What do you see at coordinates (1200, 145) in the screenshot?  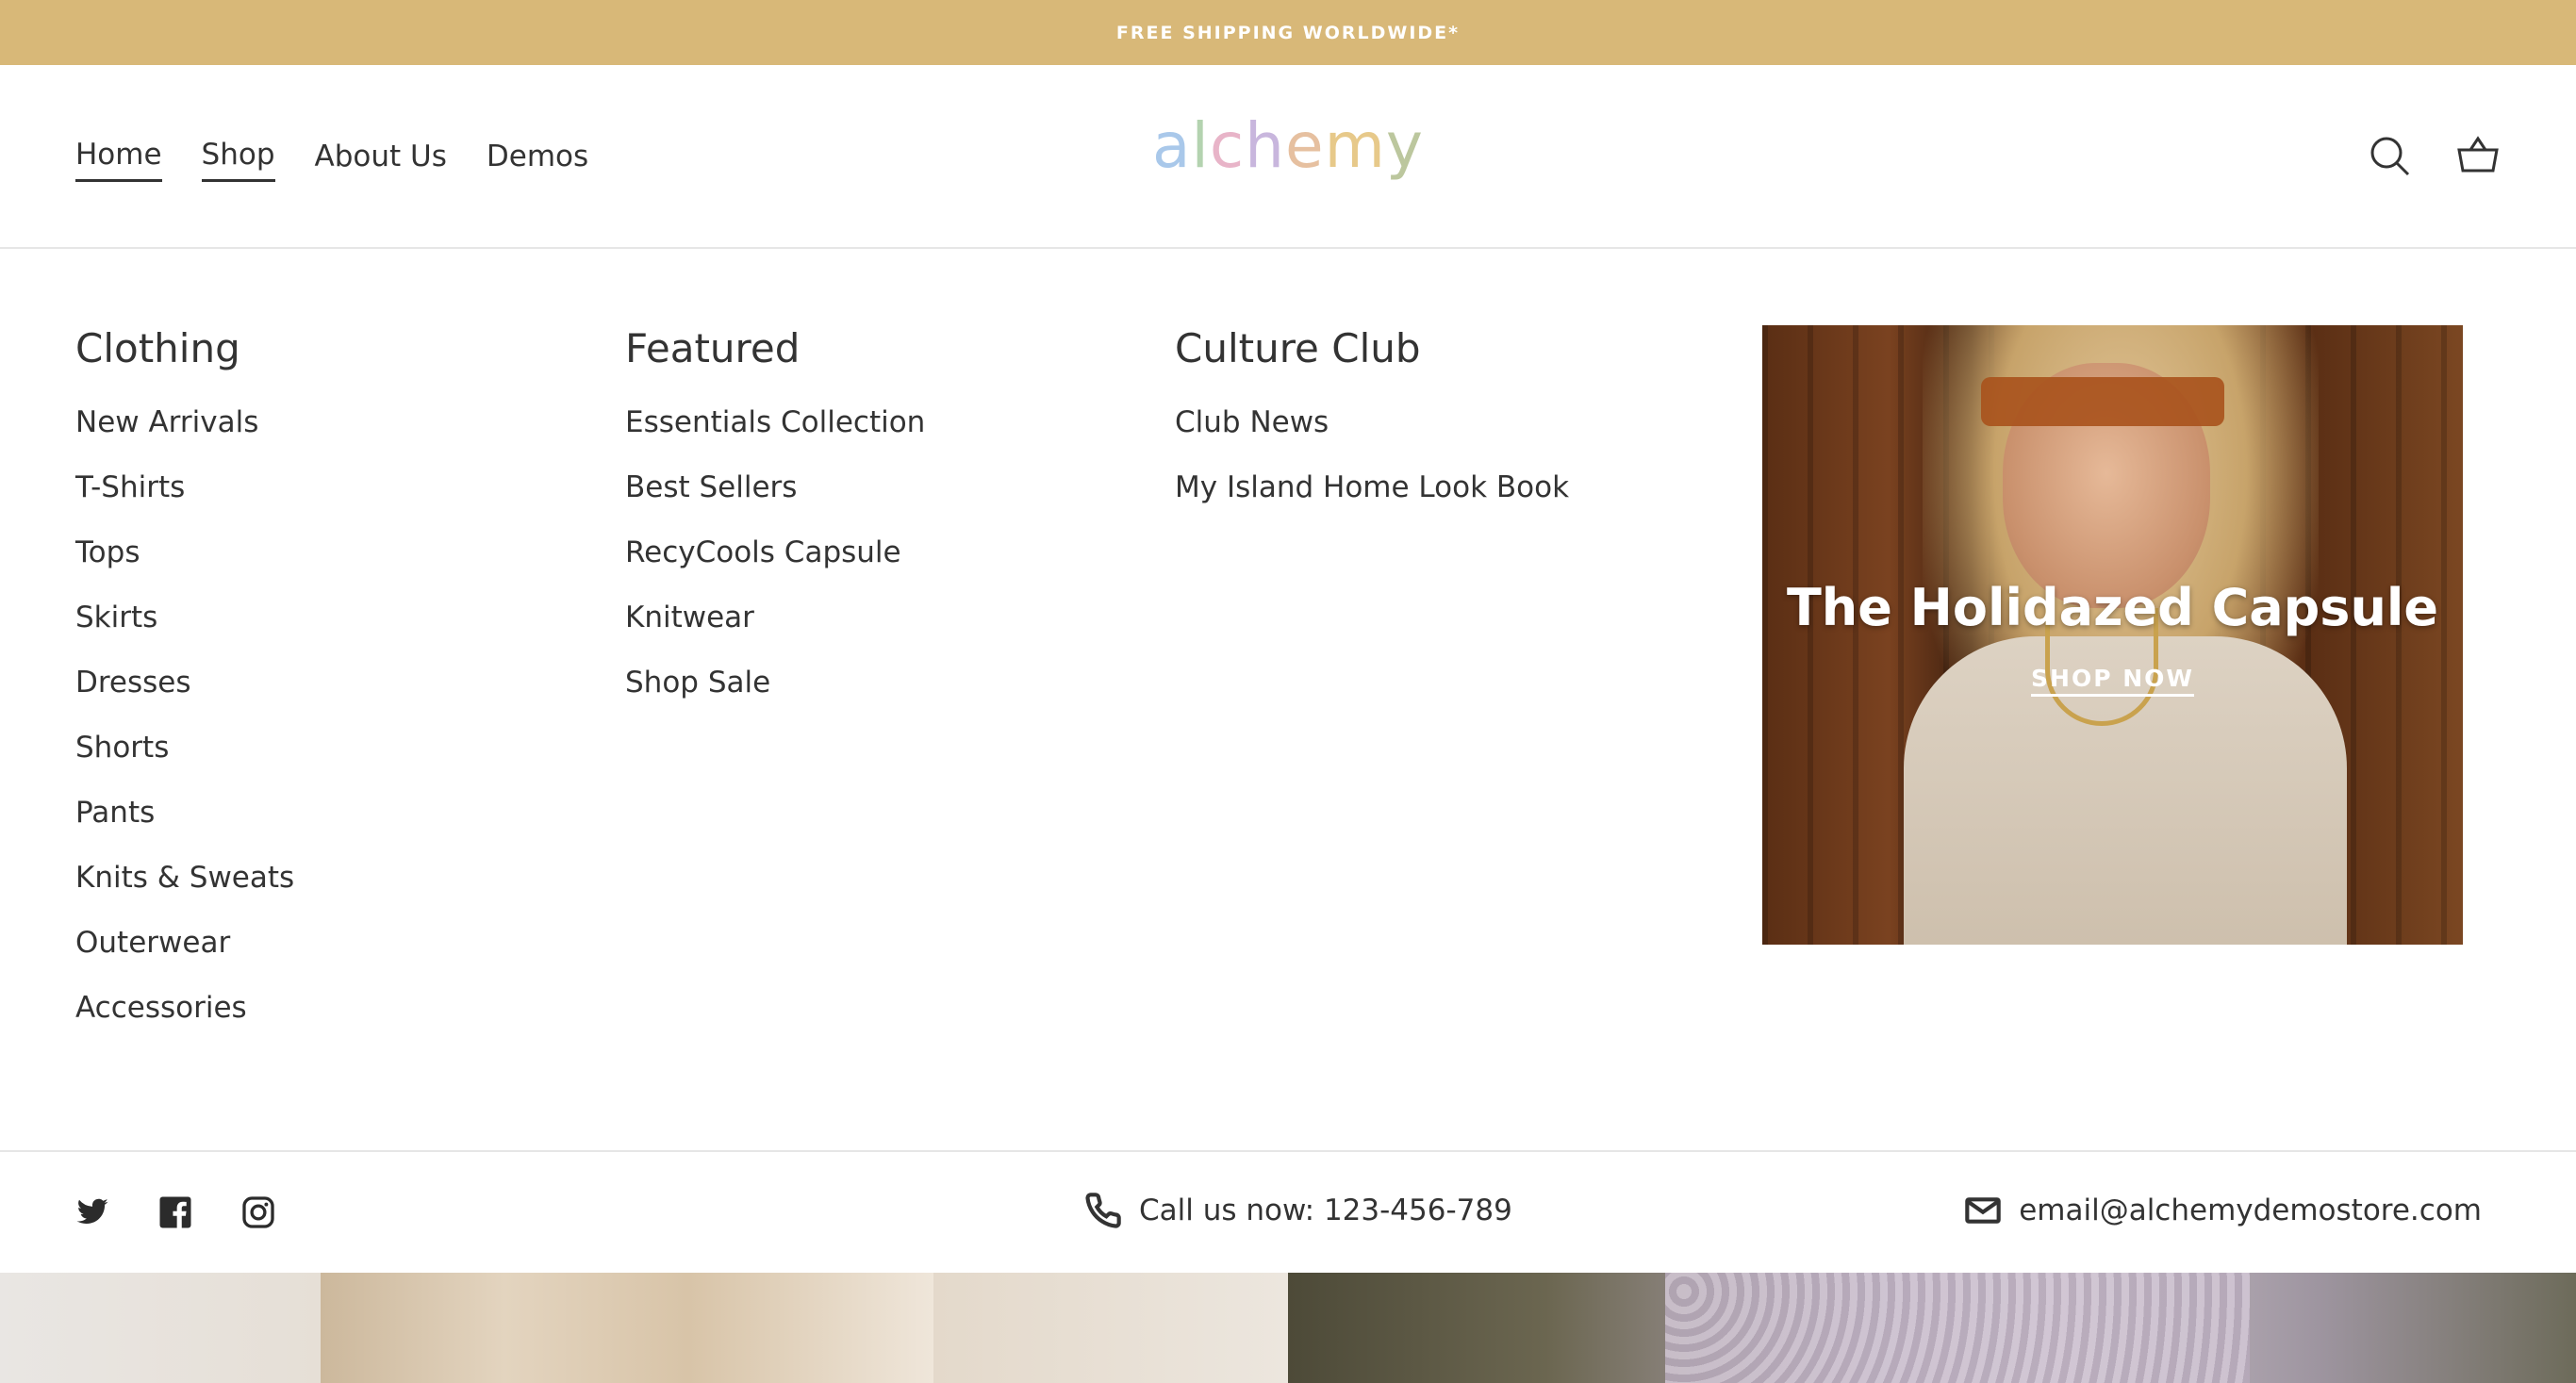 I see `logo-letter: l` at bounding box center [1200, 145].